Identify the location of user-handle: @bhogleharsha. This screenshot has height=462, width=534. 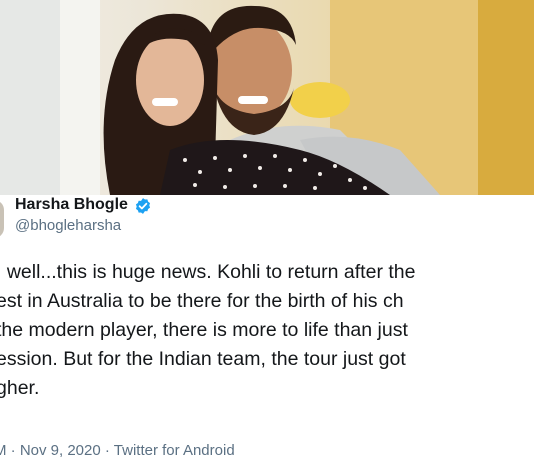
(68, 226).